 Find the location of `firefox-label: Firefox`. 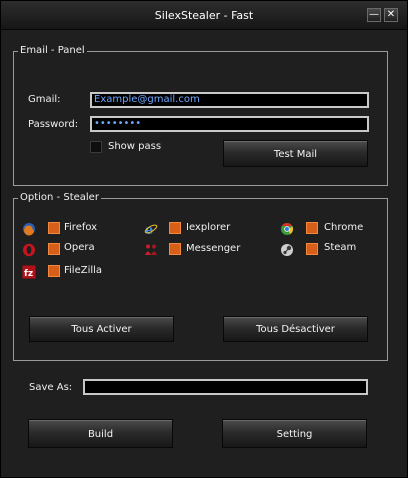

firefox-label: Firefox is located at coordinates (81, 227).